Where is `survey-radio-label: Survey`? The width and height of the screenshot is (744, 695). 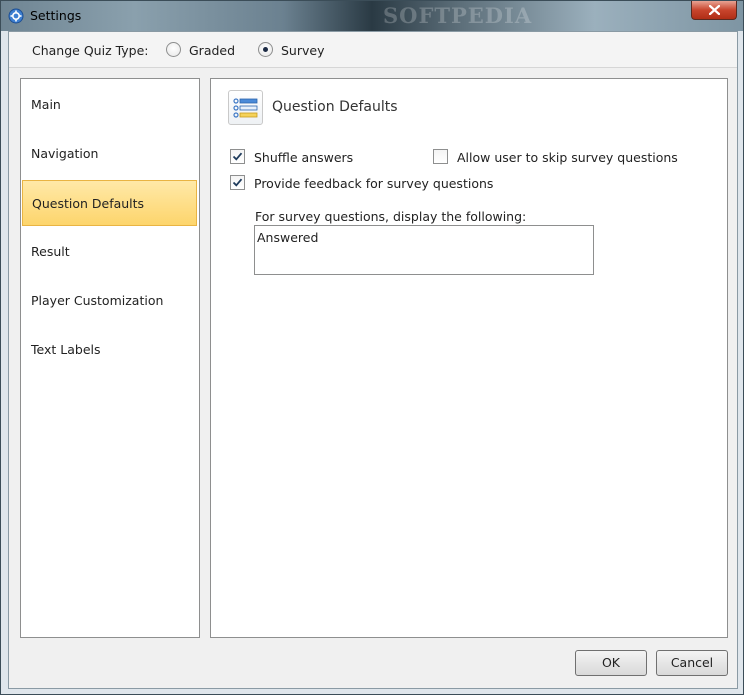 survey-radio-label: Survey is located at coordinates (302, 50).